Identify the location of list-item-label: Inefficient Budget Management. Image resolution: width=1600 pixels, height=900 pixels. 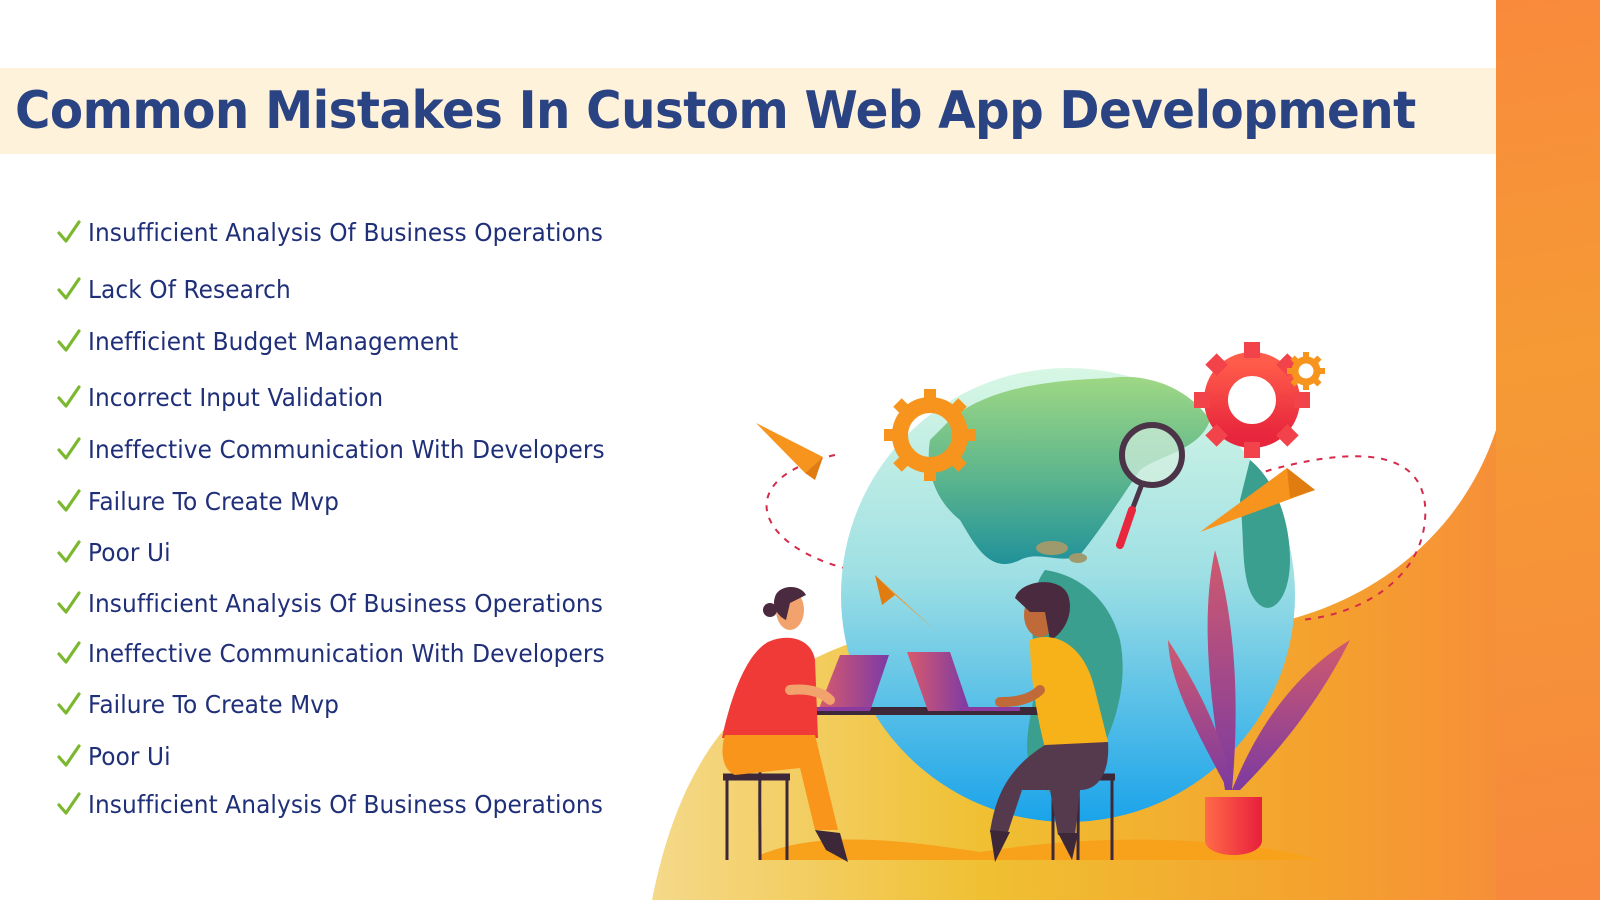
(273, 341).